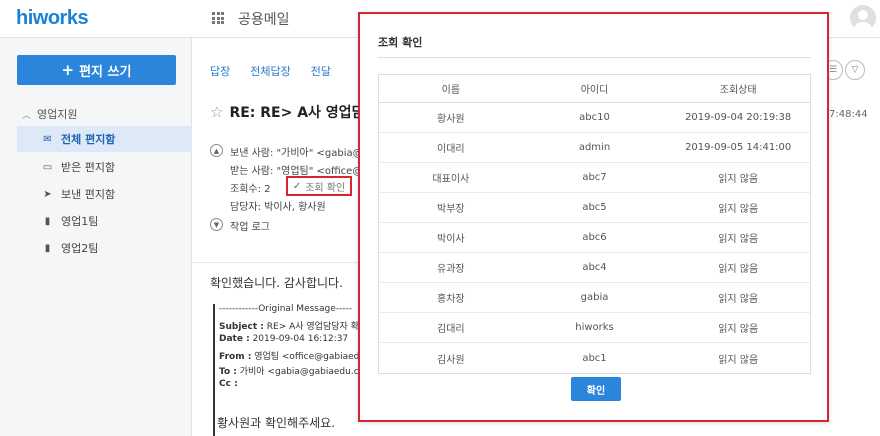 Image resolution: width=880 pixels, height=436 pixels. I want to click on original-subject: Subject : RE> A사 영업담당자 확, so click(289, 327).